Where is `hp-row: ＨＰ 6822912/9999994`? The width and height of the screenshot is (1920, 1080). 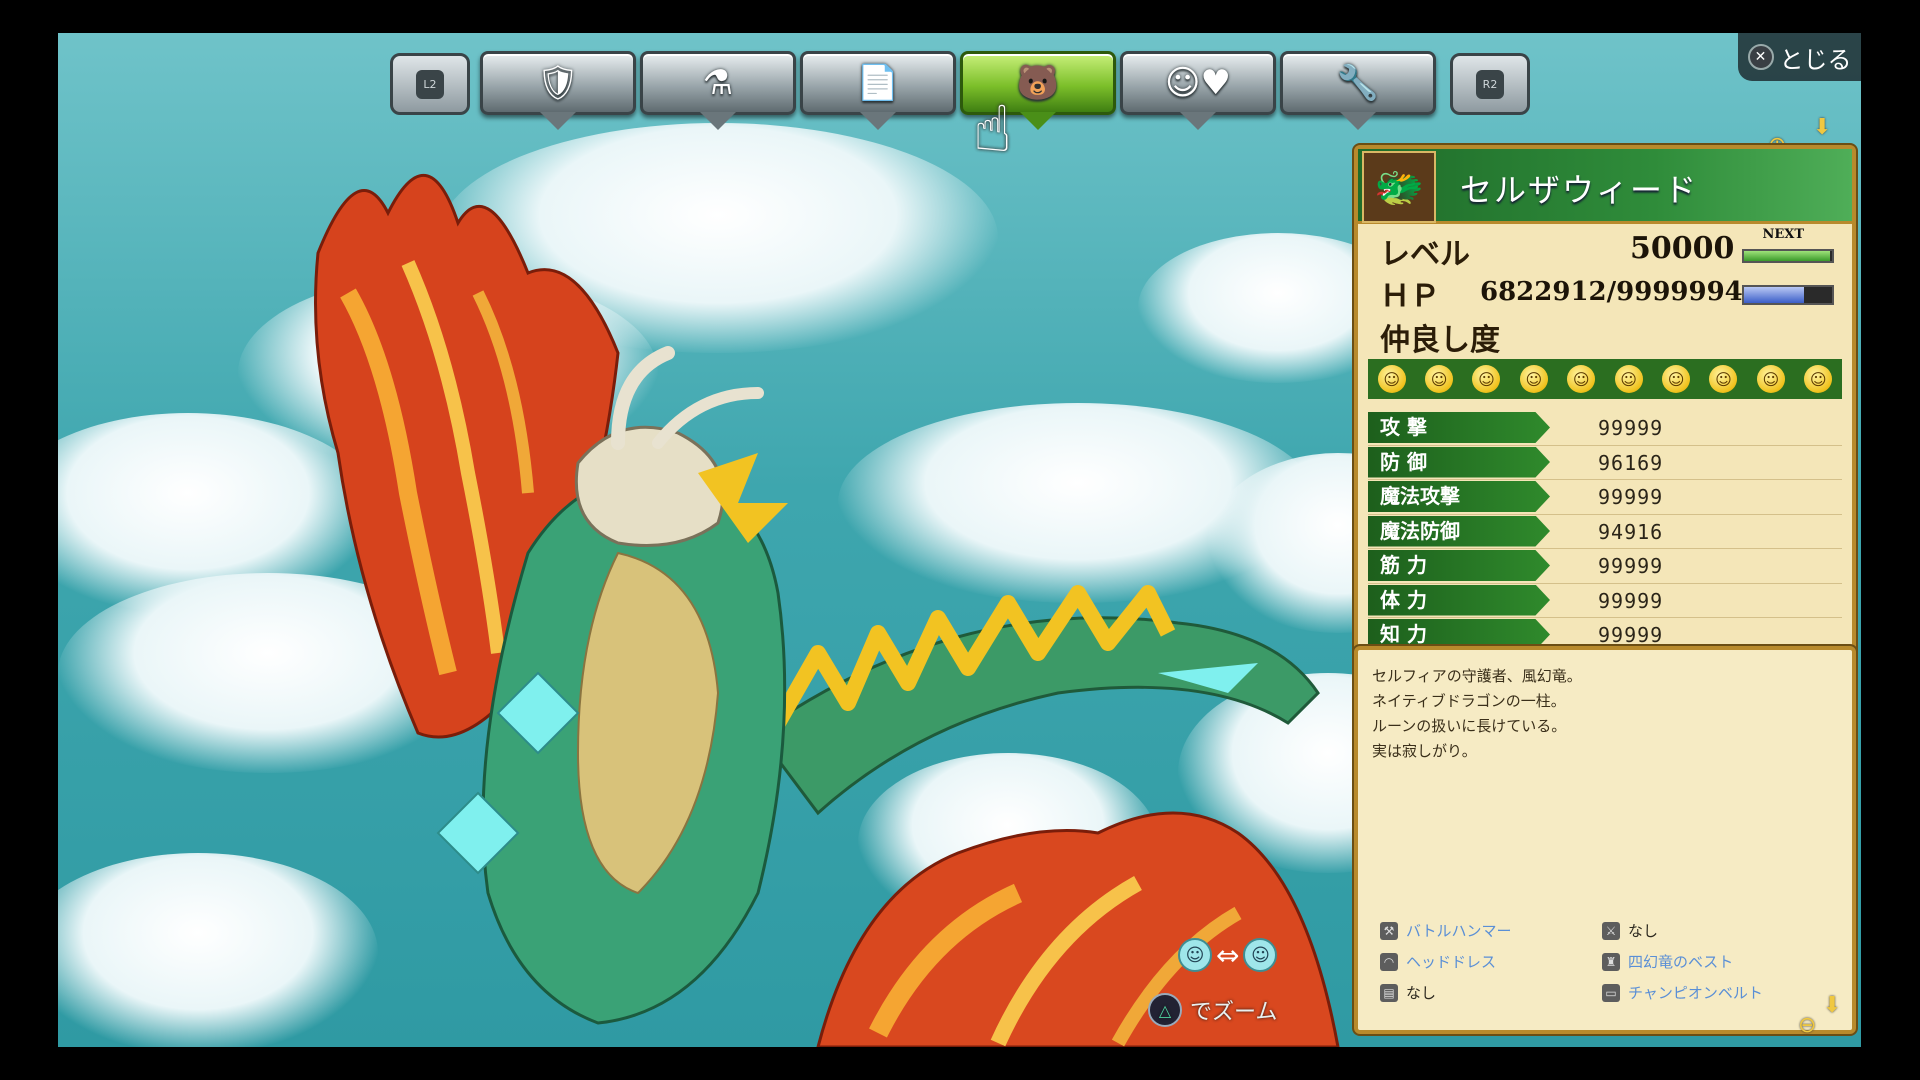 hp-row: ＨＰ 6822912/9999994 is located at coordinates (1605, 292).